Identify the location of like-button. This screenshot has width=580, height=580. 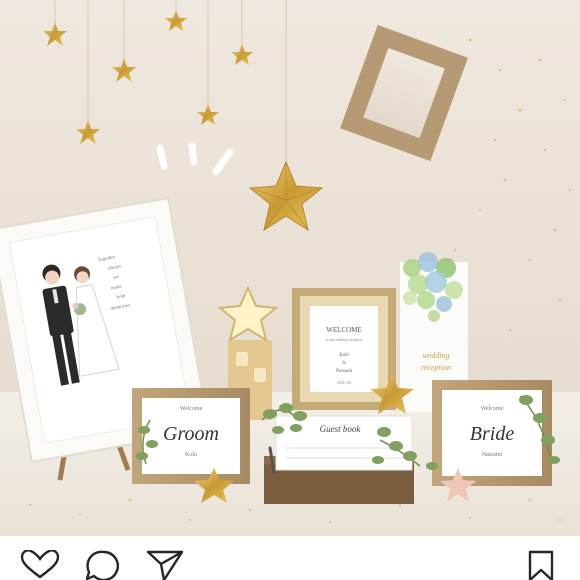
(40, 565).